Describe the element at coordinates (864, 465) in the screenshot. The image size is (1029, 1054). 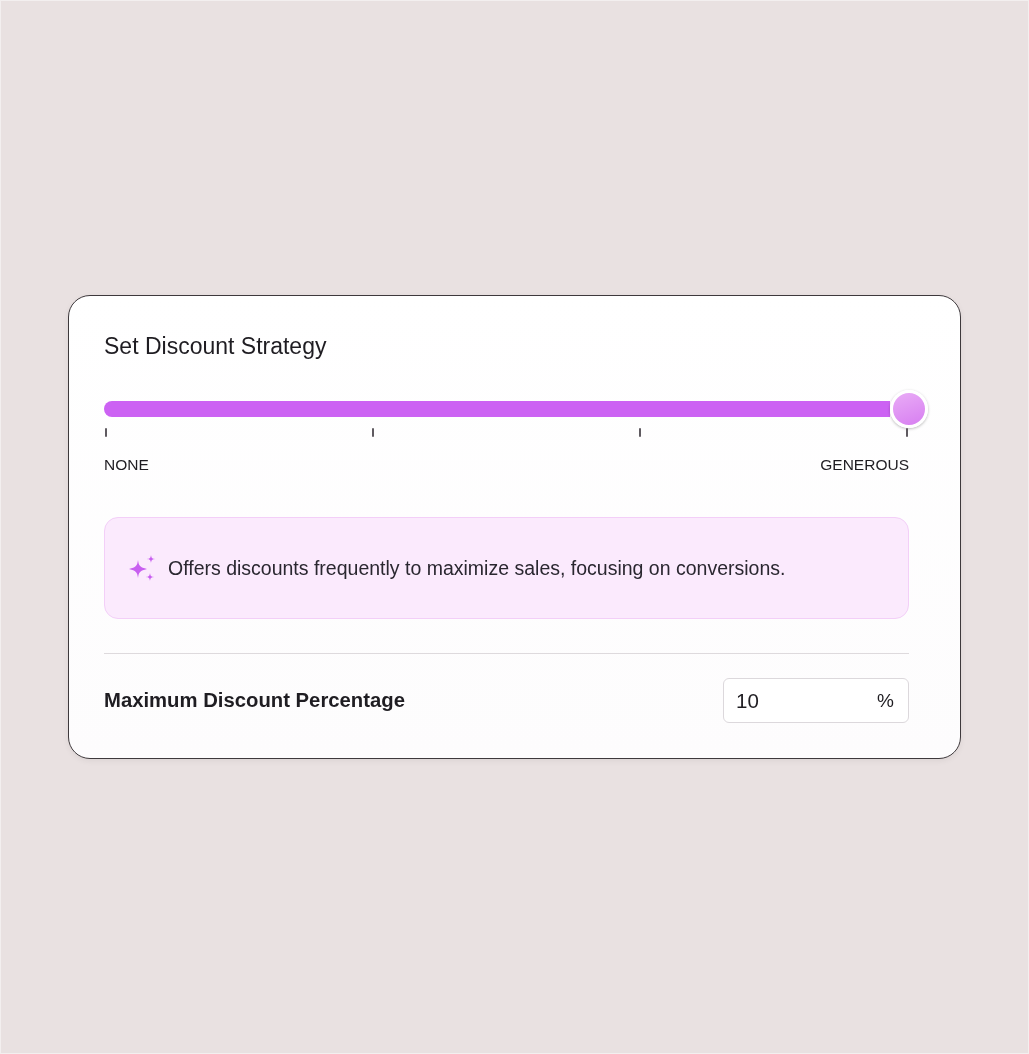
I see `max-label: GENEROUS` at that location.